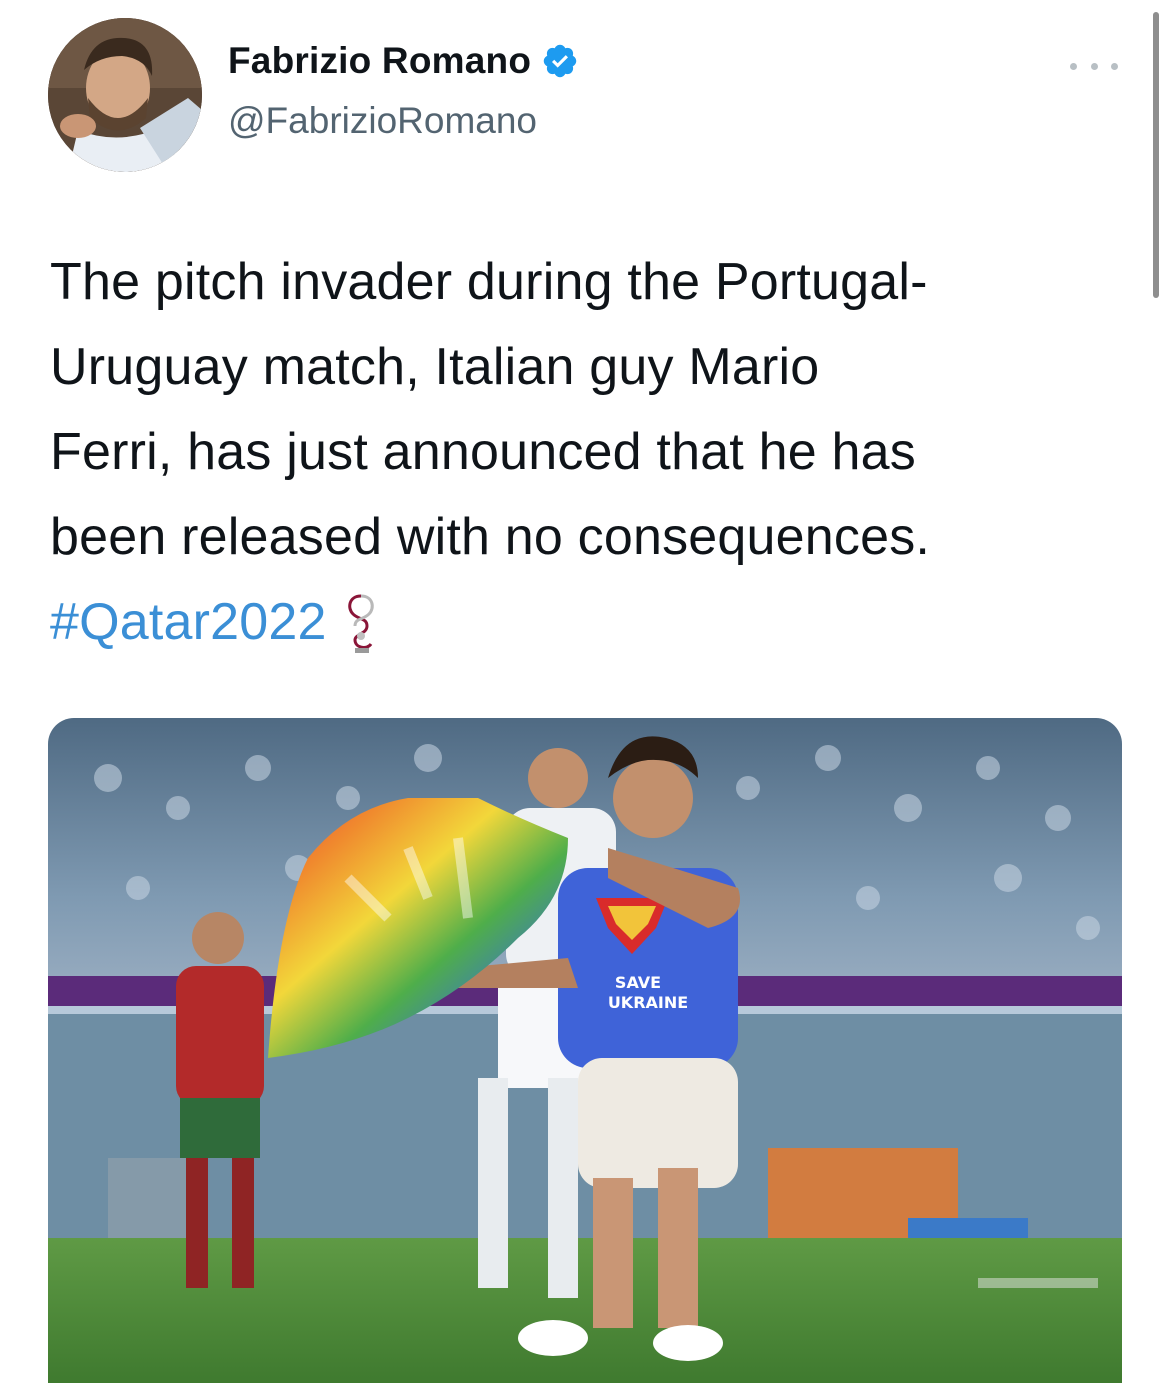 Image resolution: width=1170 pixels, height=1383 pixels. Describe the element at coordinates (1094, 66) in the screenshot. I see `more-options-icon` at that location.